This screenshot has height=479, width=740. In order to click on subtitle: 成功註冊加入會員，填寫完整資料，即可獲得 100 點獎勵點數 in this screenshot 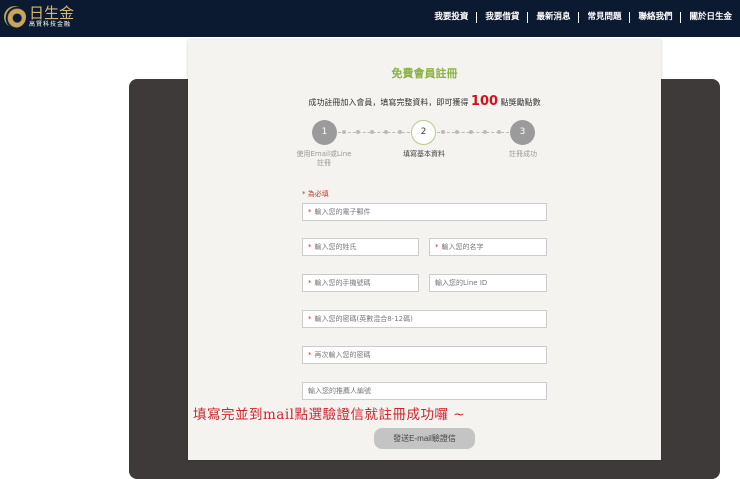, I will do `click(424, 101)`.